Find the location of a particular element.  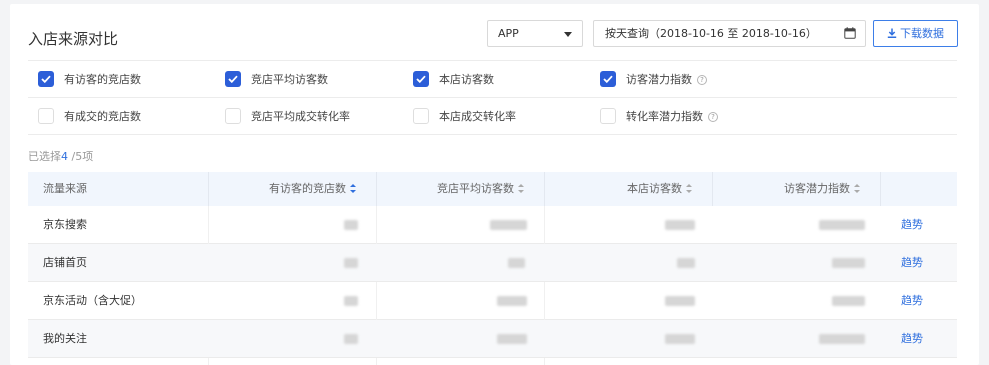

row-source: 京东活动（含大促） is located at coordinates (92, 300).